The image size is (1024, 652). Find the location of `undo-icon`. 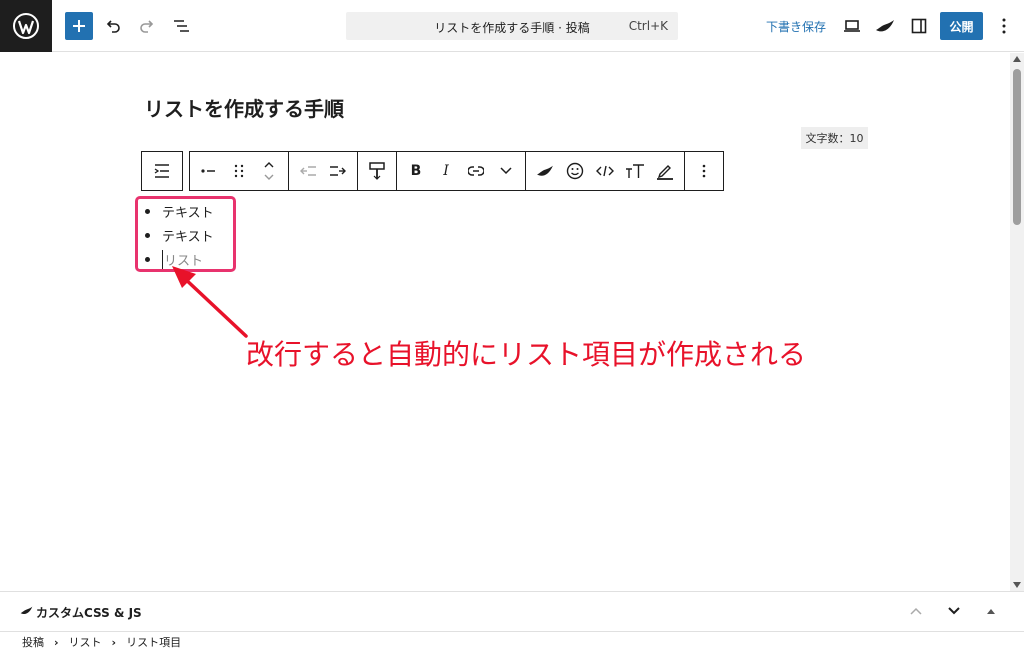

undo-icon is located at coordinates (113, 26).